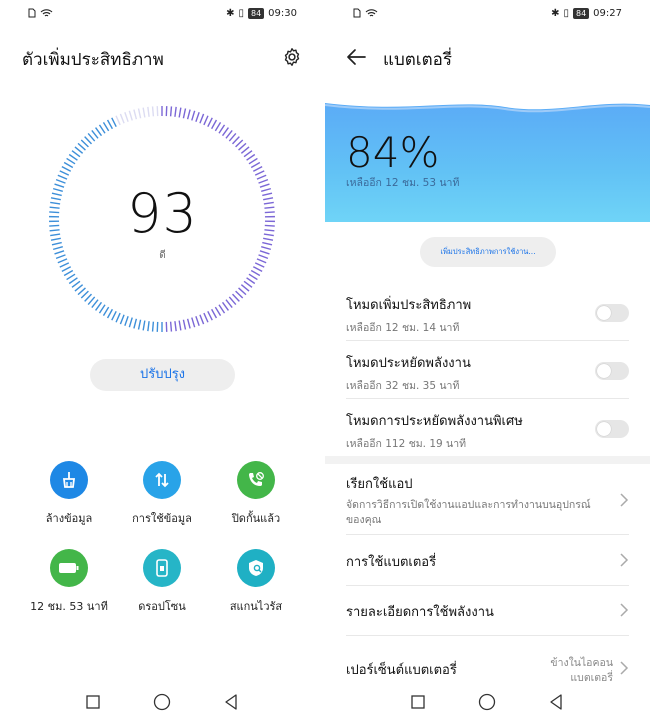 This screenshot has height=722, width=650. What do you see at coordinates (612, 313) in the screenshot?
I see `performance-mode-toggle` at bounding box center [612, 313].